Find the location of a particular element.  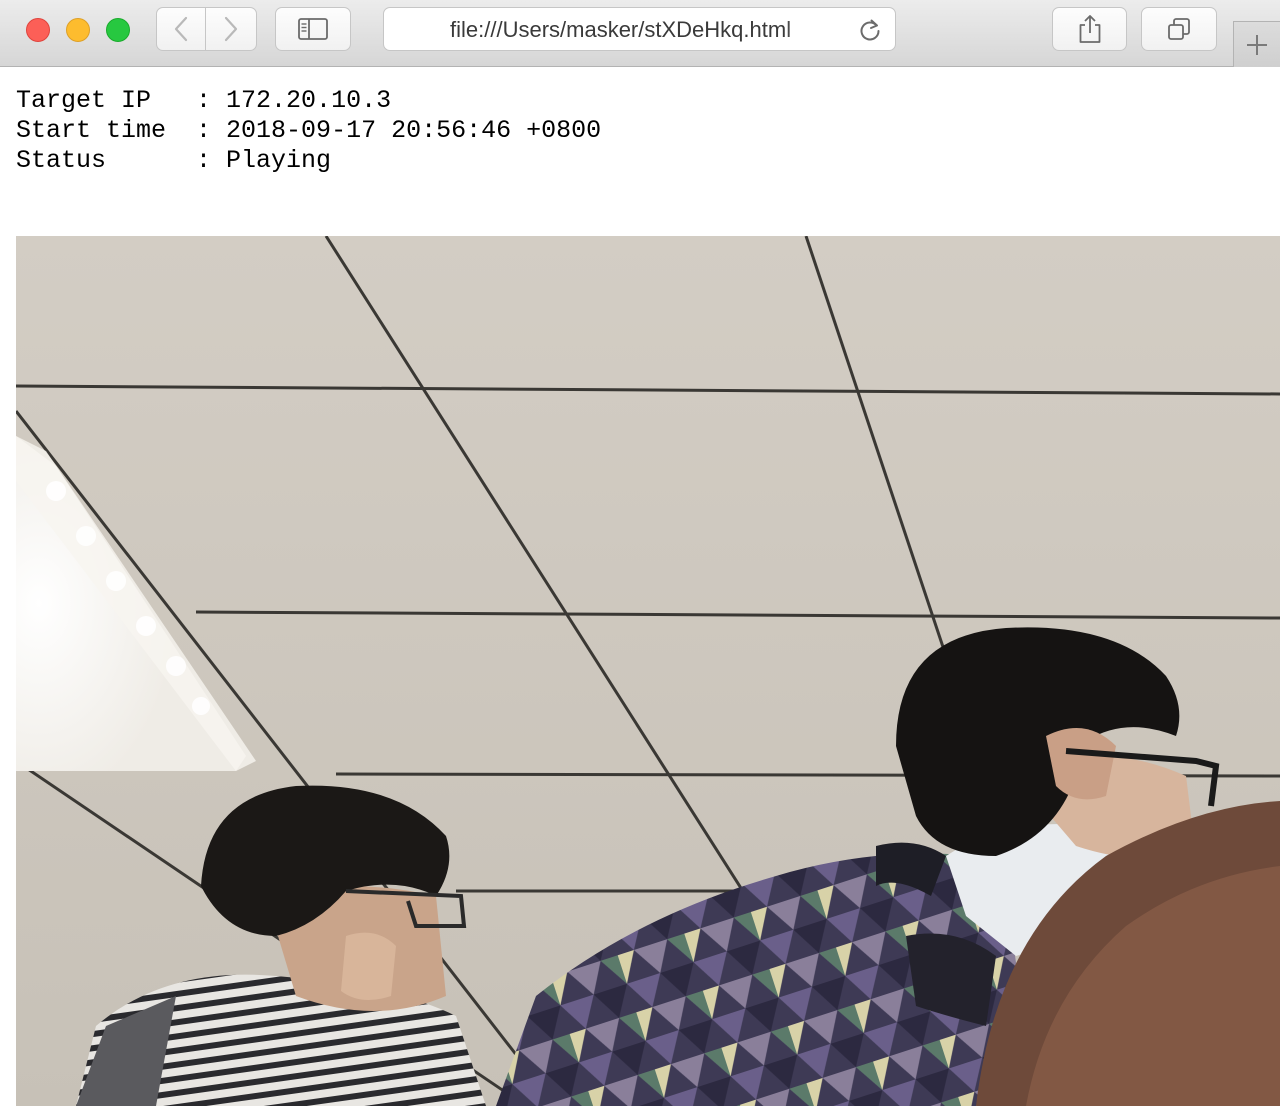

reload-button is located at coordinates (870, 30).